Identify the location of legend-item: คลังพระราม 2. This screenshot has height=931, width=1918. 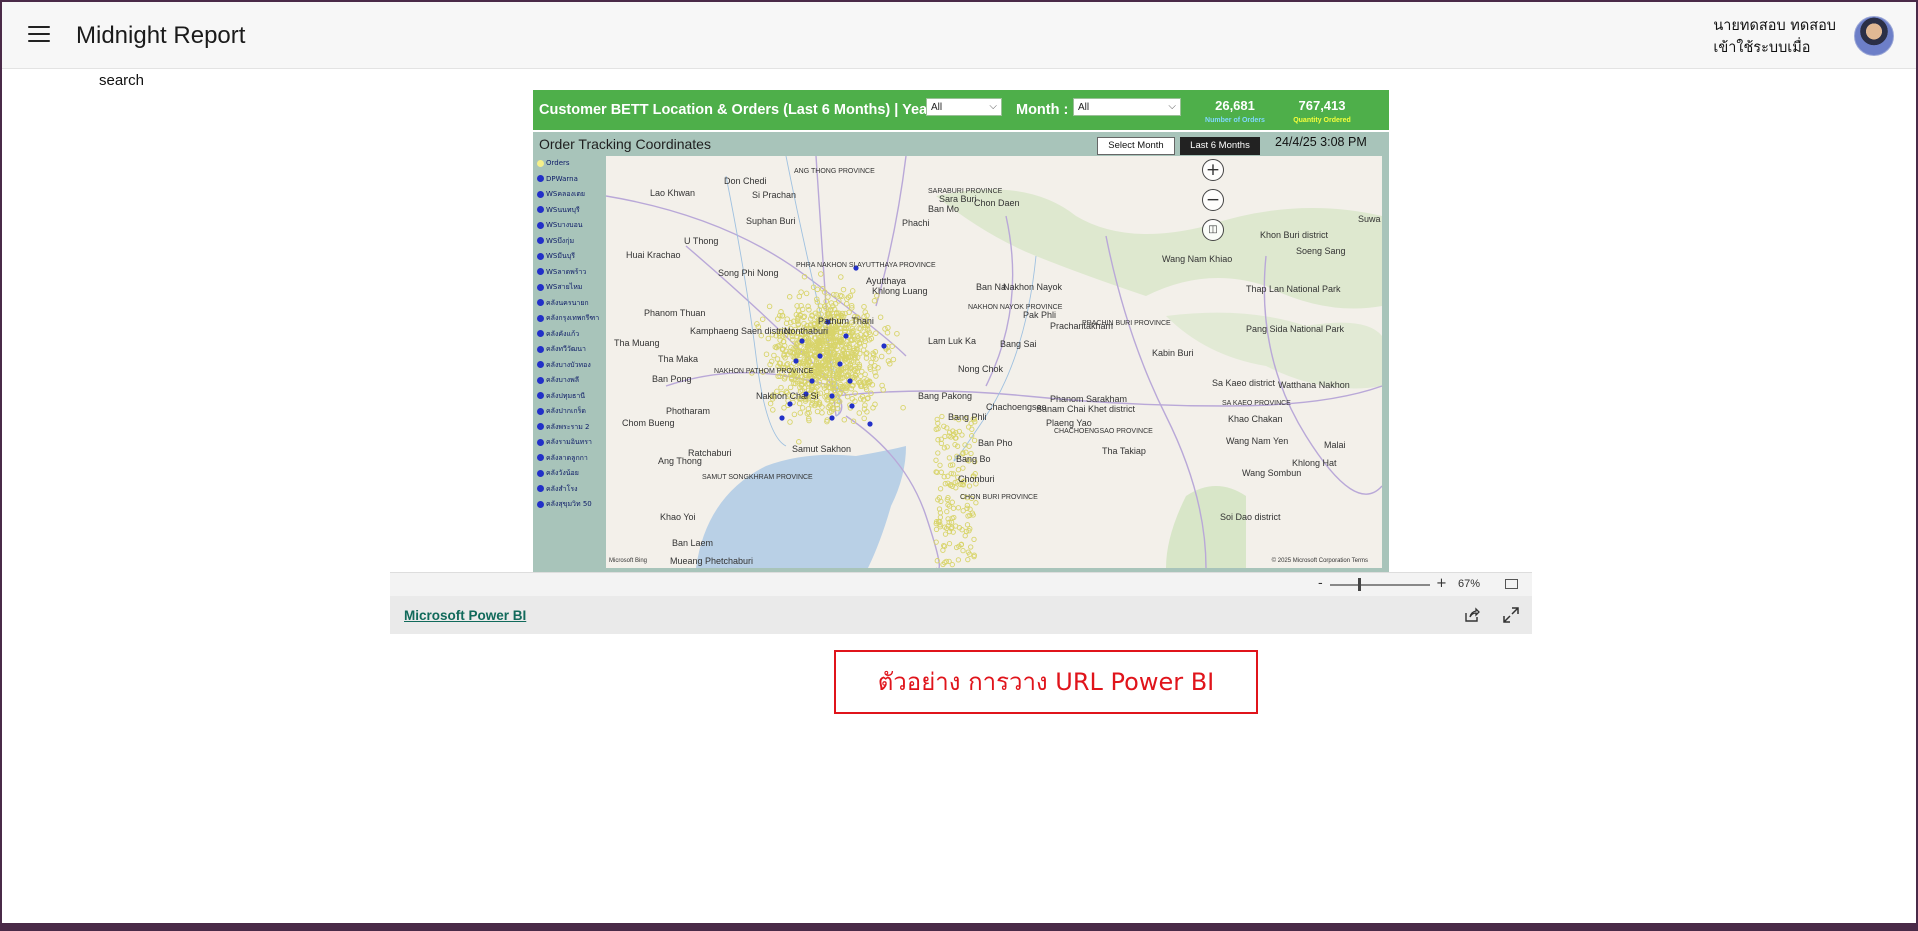
(572, 428).